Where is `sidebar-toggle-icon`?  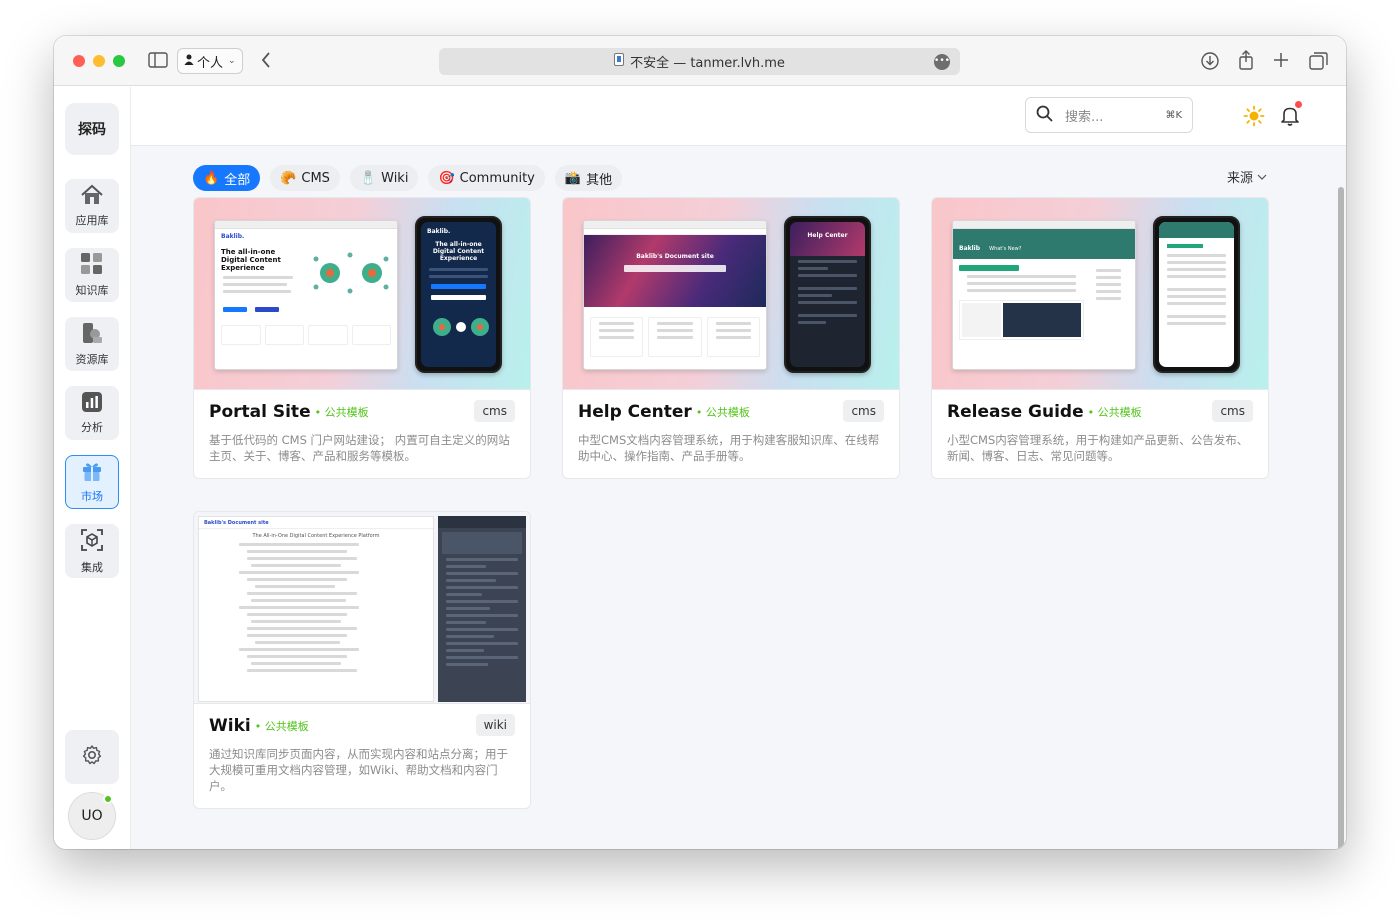 sidebar-toggle-icon is located at coordinates (158, 62).